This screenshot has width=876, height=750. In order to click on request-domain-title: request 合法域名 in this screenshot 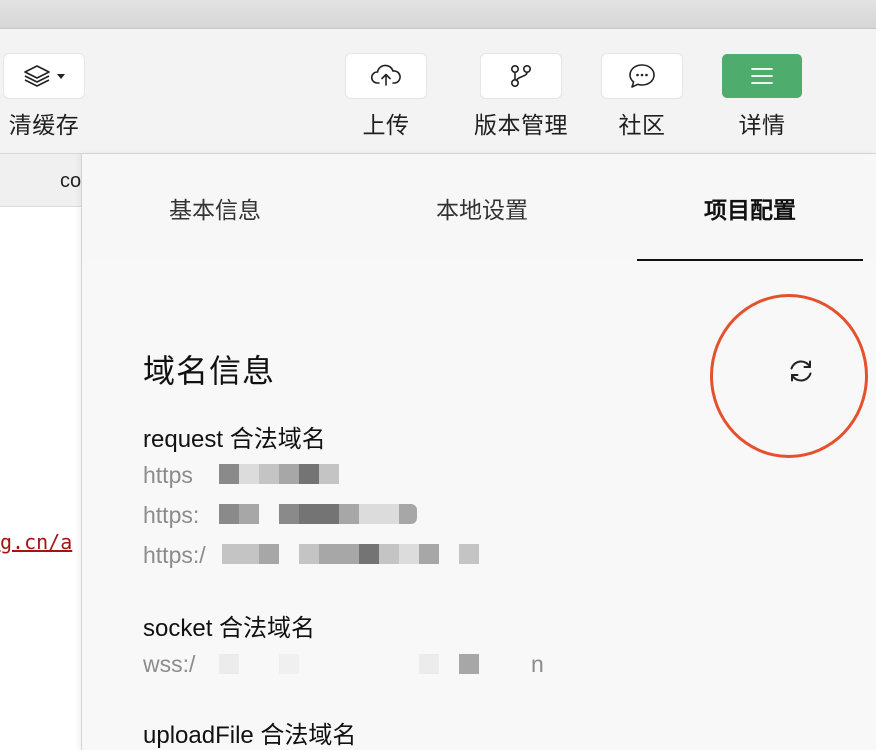, I will do `click(234, 439)`.